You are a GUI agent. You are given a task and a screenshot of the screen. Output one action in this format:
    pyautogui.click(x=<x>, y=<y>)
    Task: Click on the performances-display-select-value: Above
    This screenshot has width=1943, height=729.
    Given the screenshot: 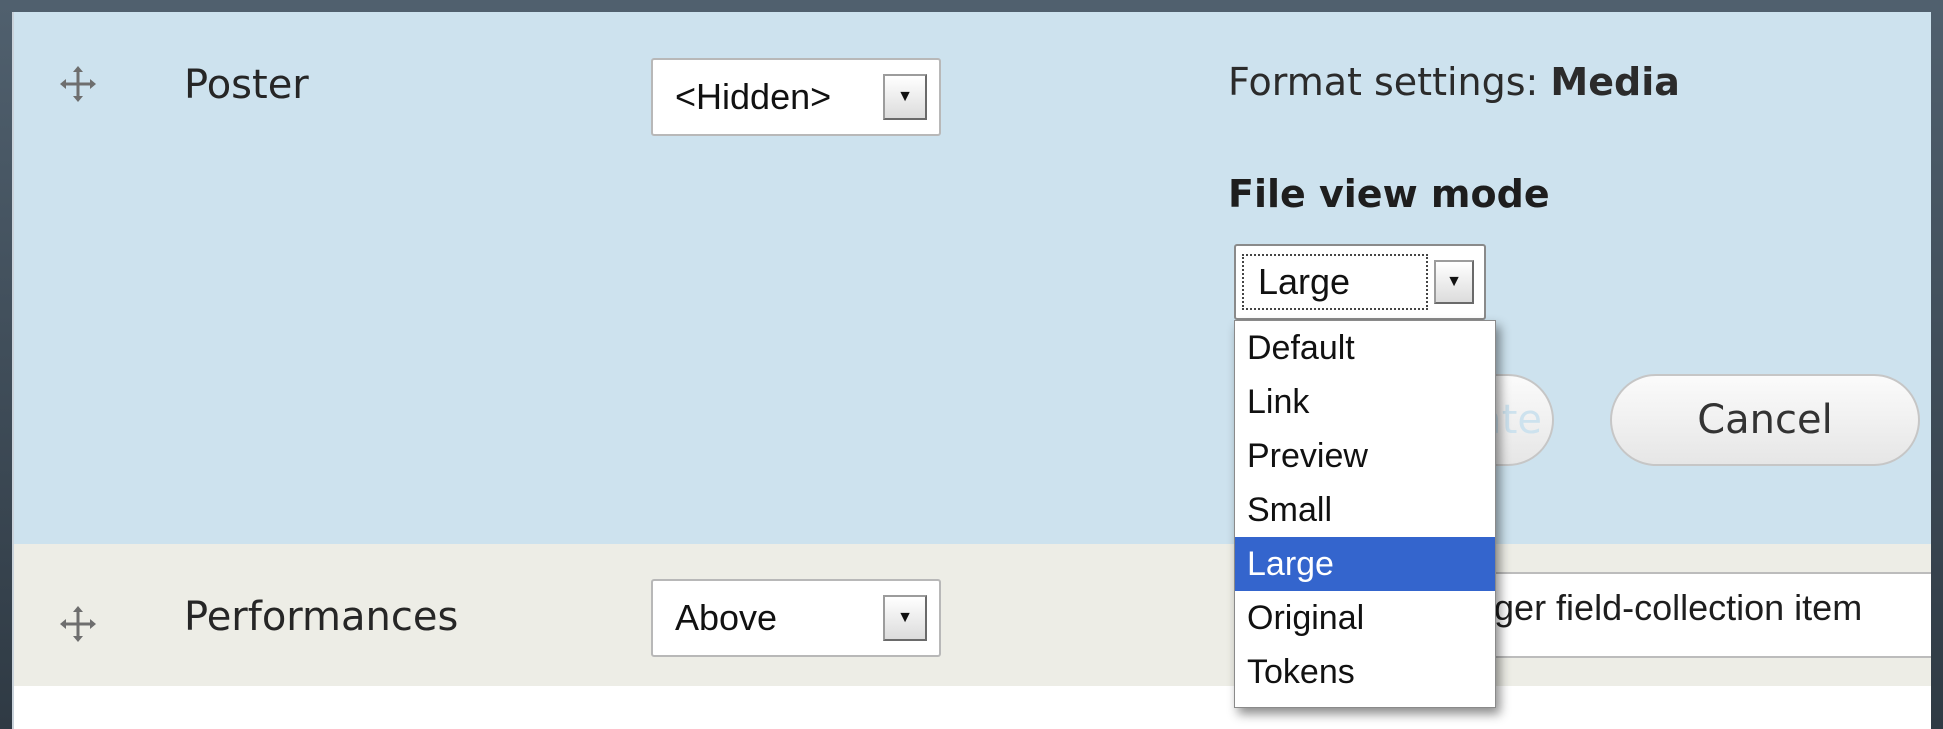 What is the action you would take?
    pyautogui.click(x=726, y=617)
    